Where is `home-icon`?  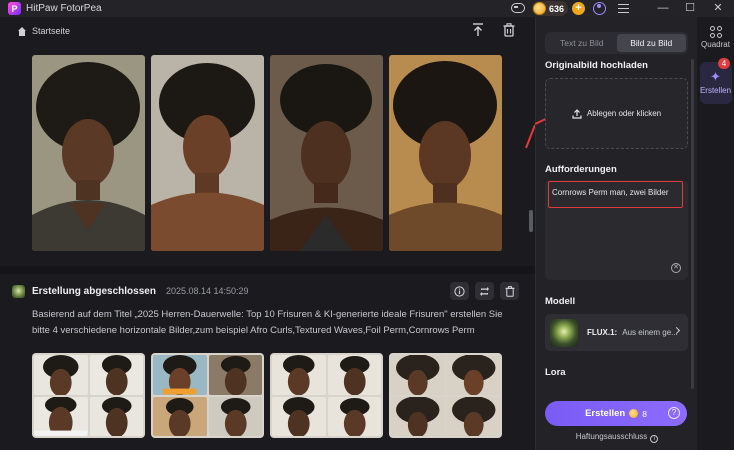
home-icon is located at coordinates (22, 31).